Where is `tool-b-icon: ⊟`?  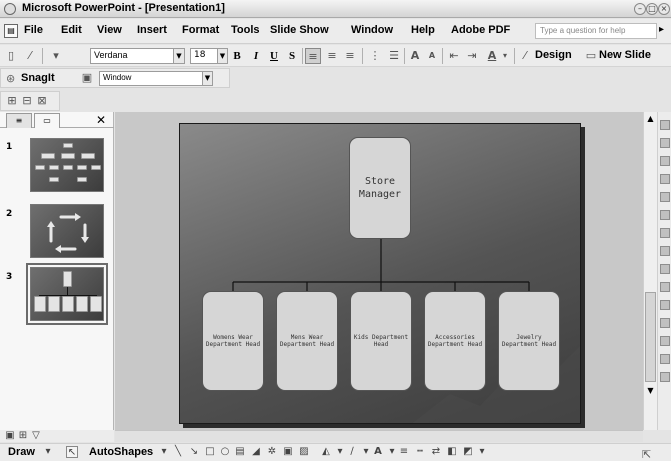
tool-b-icon: ⊟ is located at coordinates (27, 101).